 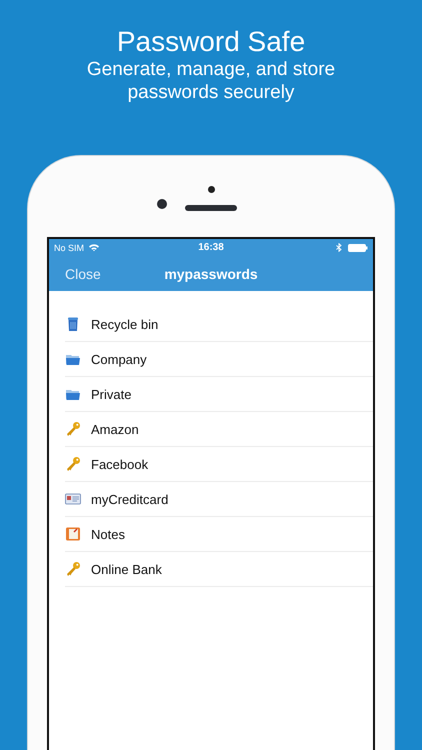 I want to click on headline-title: Password Safe, so click(x=211, y=42).